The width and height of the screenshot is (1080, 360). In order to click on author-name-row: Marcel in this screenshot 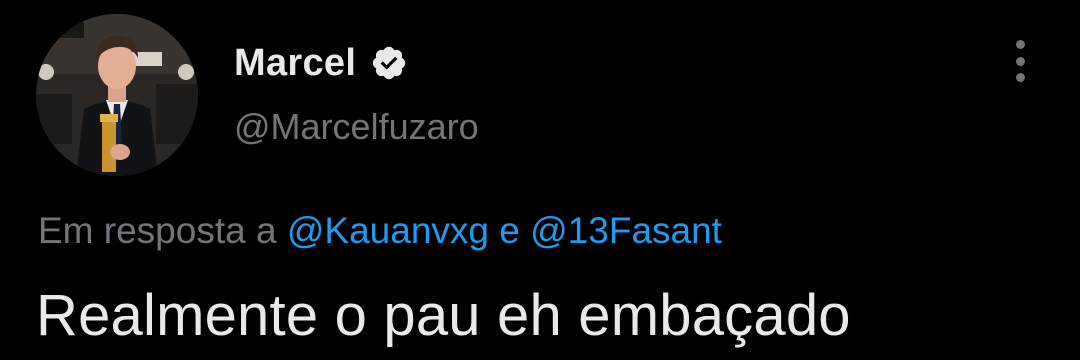, I will do `click(321, 63)`.